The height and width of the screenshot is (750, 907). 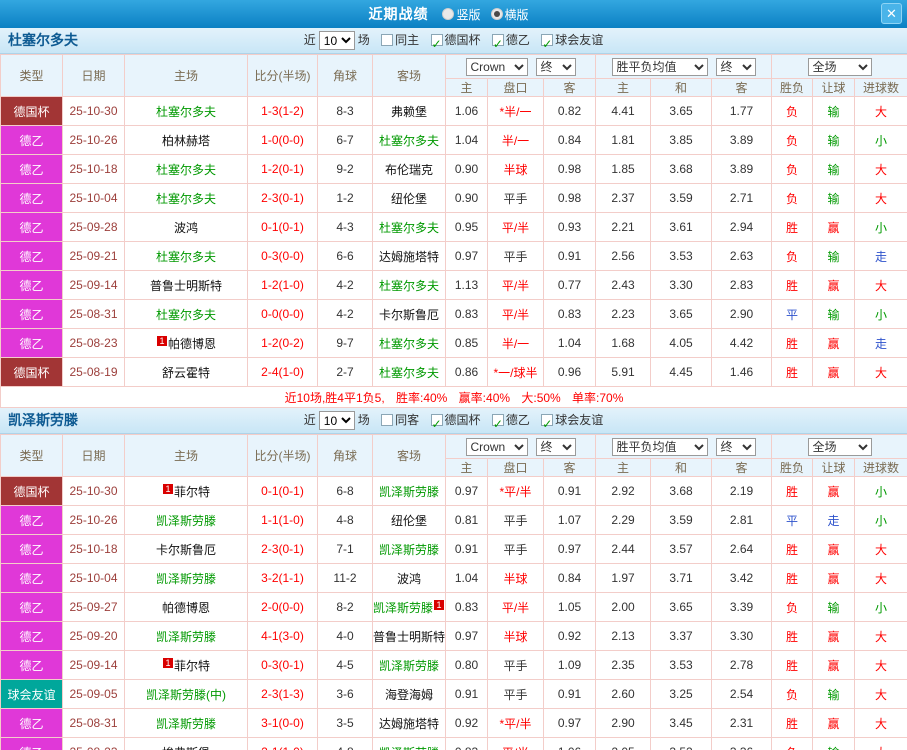 I want to click on close-icon: ✕, so click(x=891, y=13).